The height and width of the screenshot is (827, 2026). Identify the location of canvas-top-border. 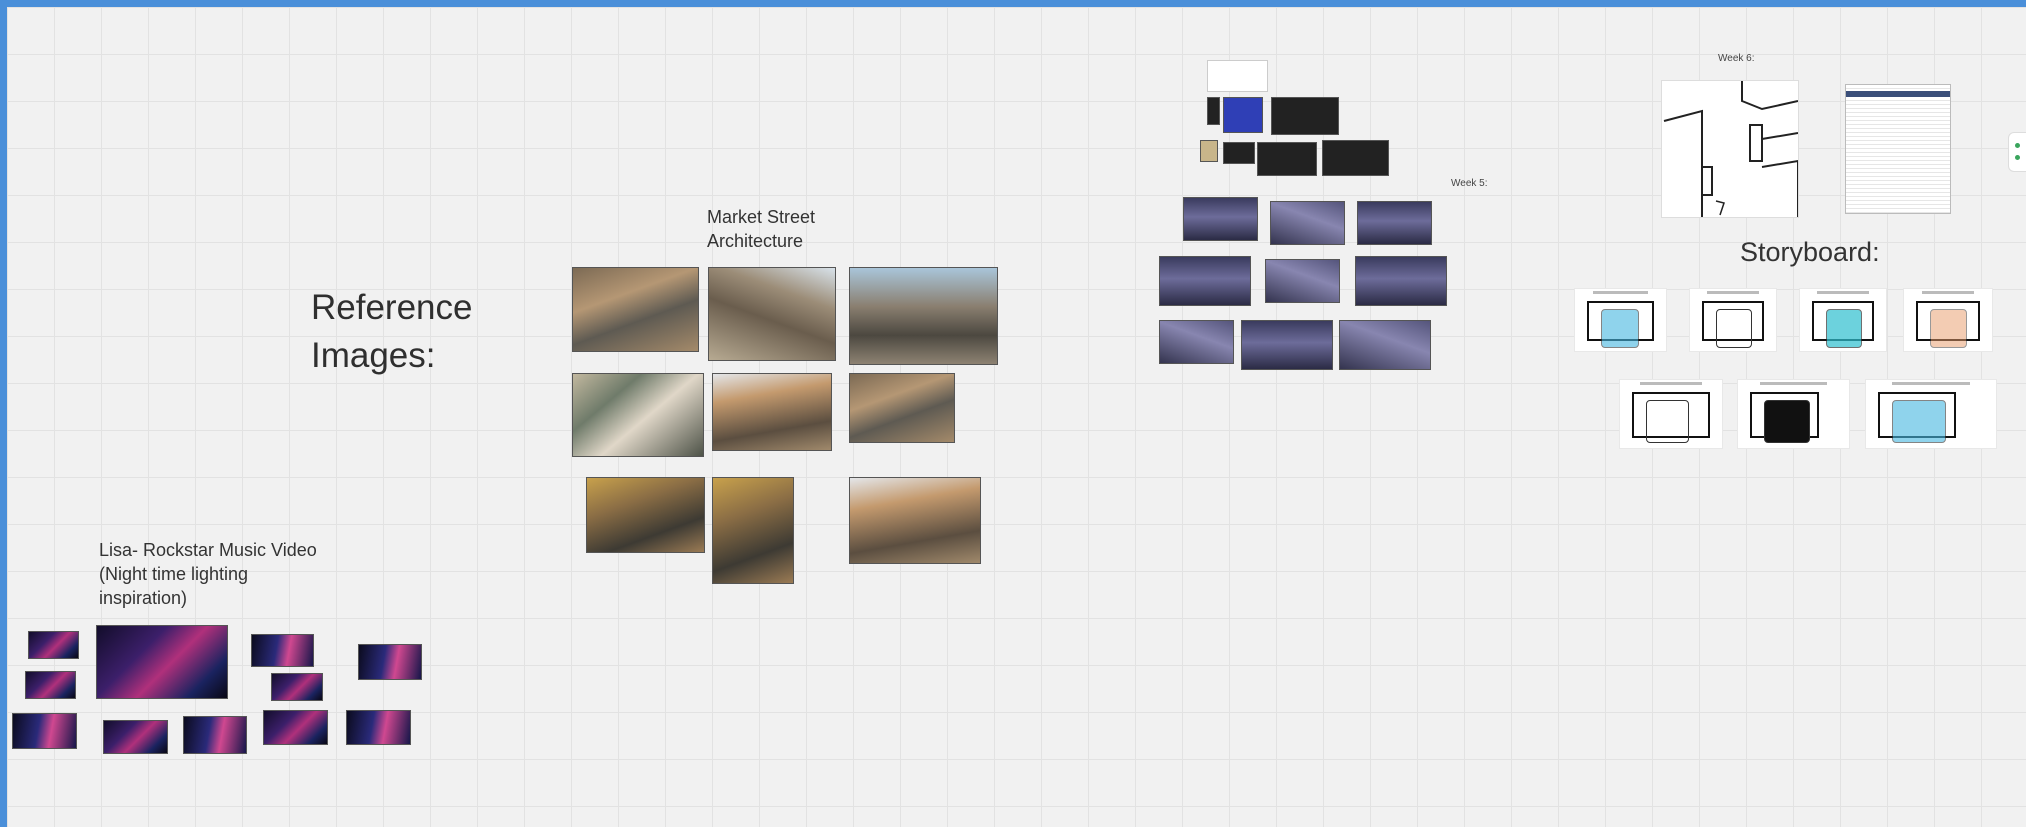
(1013, 3).